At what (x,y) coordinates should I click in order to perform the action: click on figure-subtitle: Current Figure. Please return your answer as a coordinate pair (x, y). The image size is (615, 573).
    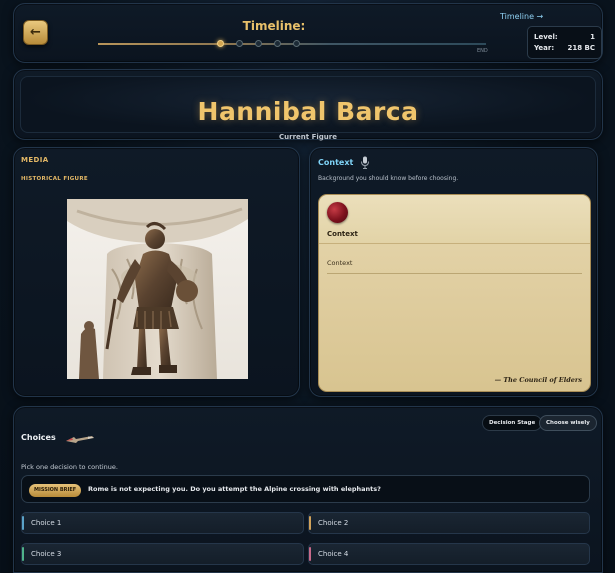
    Looking at the image, I should click on (308, 137).